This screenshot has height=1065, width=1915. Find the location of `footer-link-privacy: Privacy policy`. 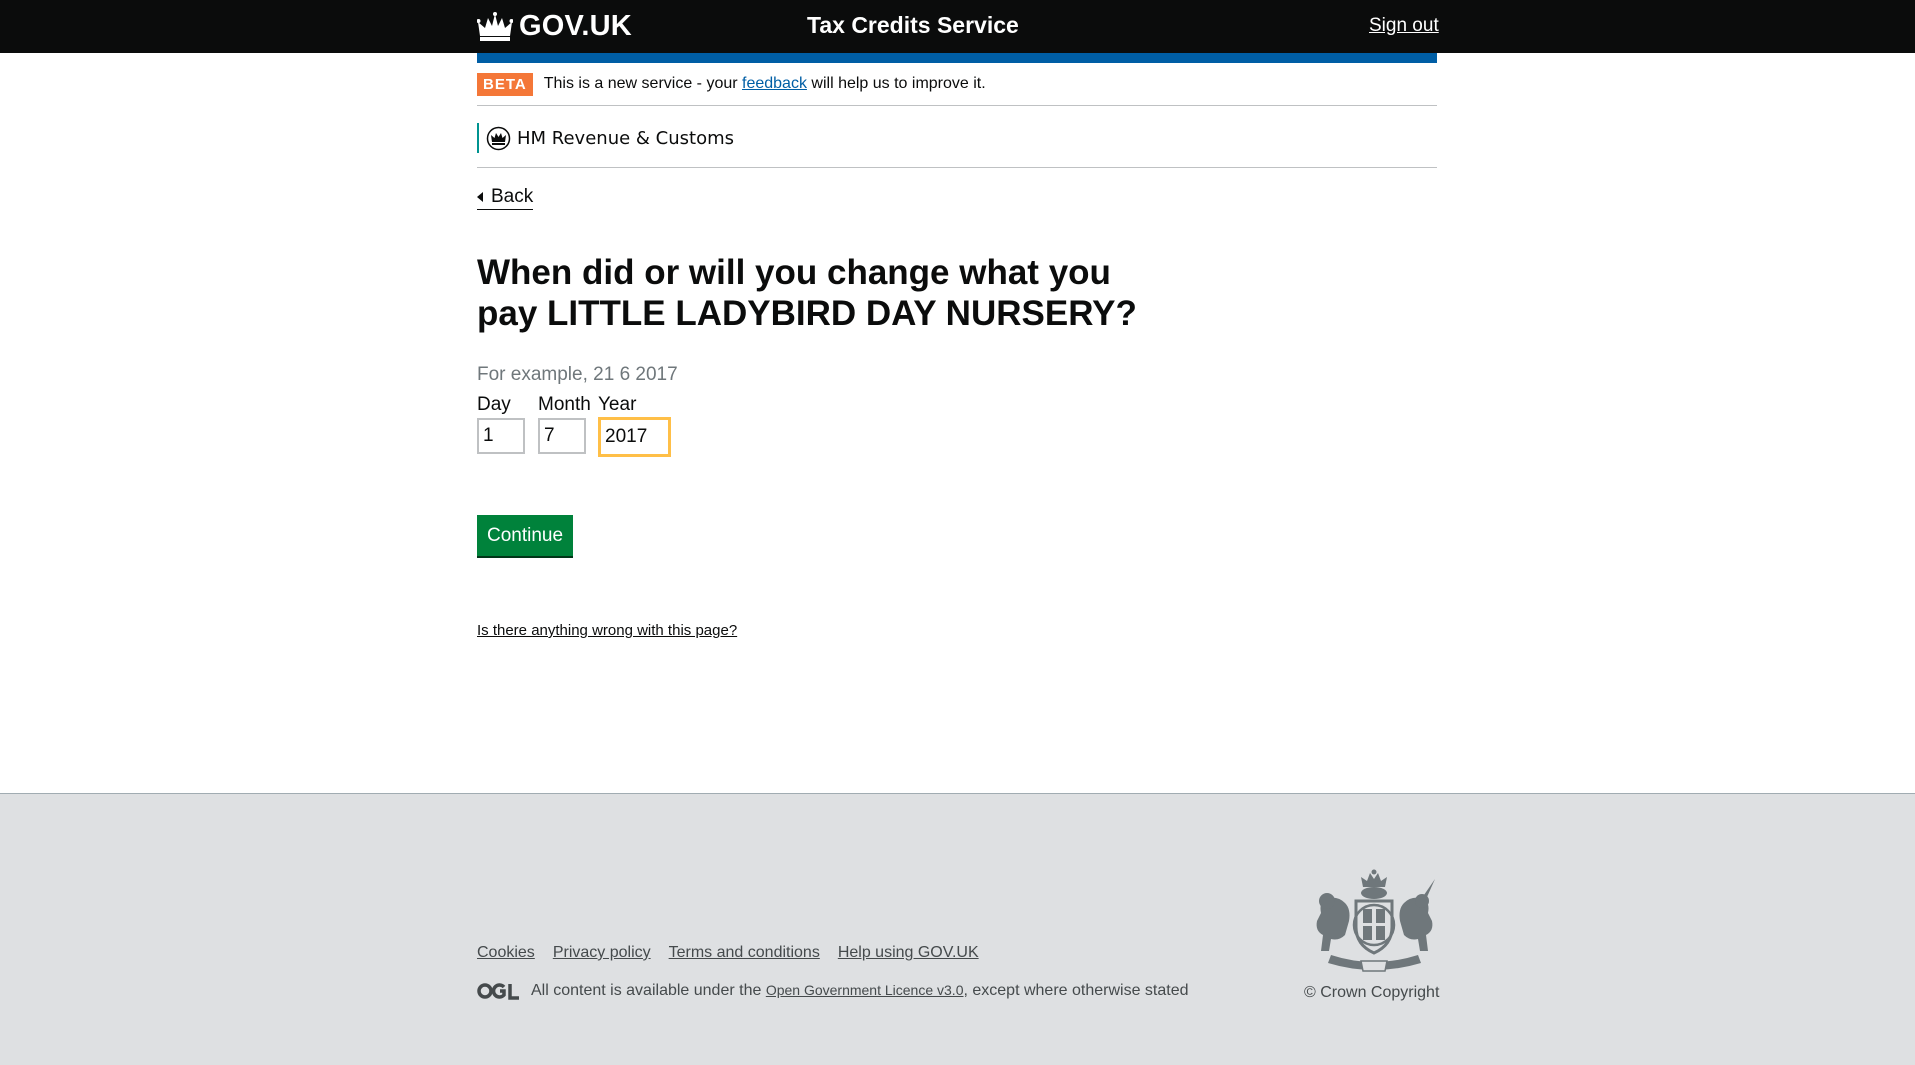

footer-link-privacy: Privacy policy is located at coordinates (602, 953).